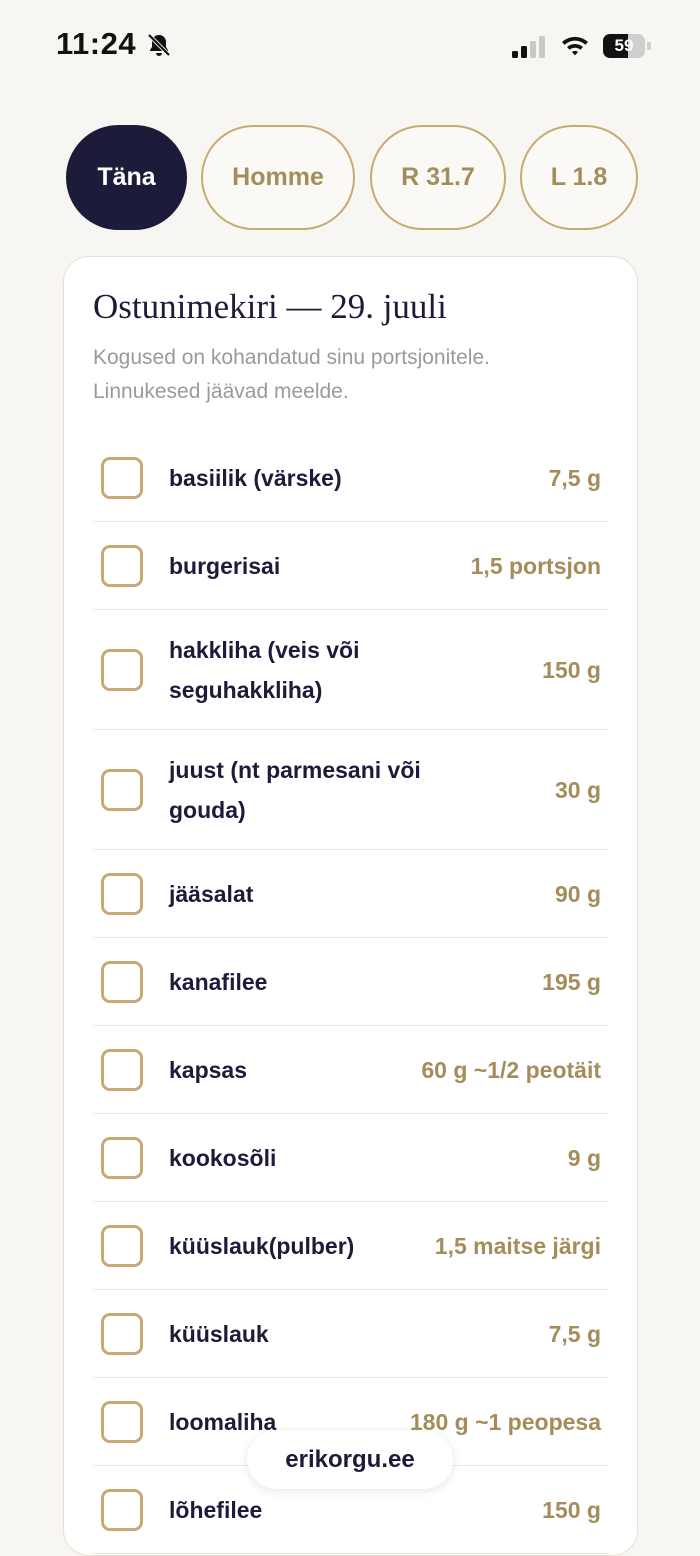 The width and height of the screenshot is (700, 1556). What do you see at coordinates (350, 46) in the screenshot?
I see `status-bar: 11:24 59` at bounding box center [350, 46].